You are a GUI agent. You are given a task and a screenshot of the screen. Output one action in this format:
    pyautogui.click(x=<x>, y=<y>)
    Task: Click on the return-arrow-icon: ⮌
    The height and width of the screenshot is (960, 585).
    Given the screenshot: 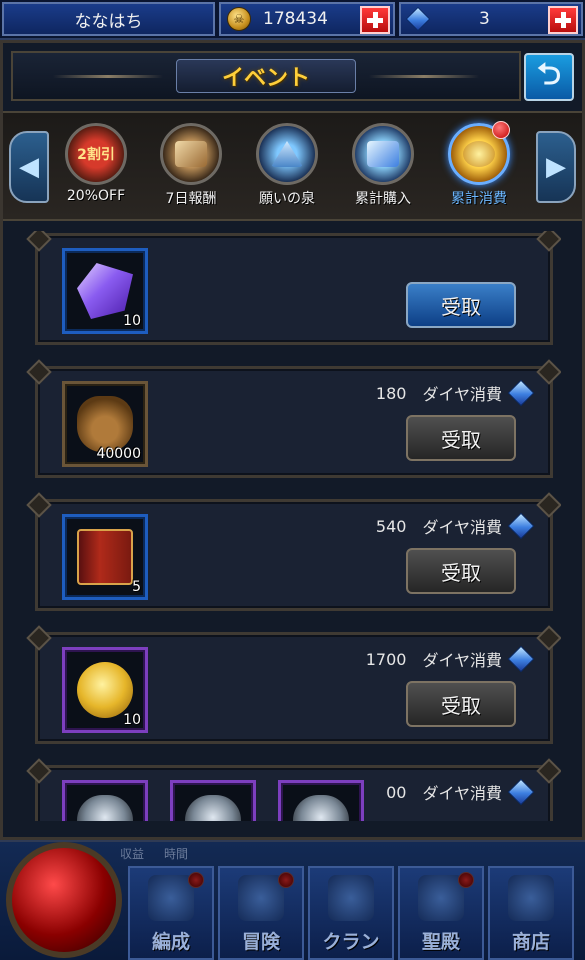 What is the action you would take?
    pyautogui.click(x=549, y=74)
    